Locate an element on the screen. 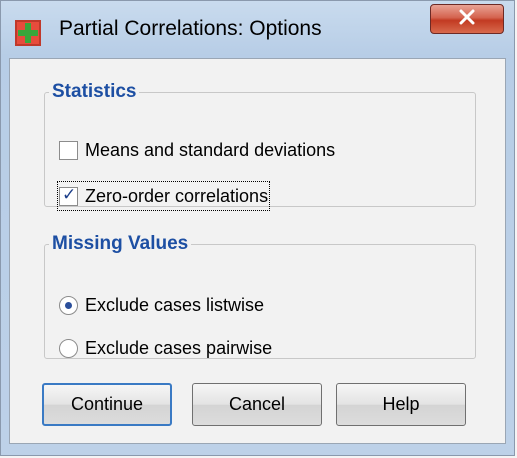 The width and height of the screenshot is (517, 458). means-std-checkbox is located at coordinates (68, 150).